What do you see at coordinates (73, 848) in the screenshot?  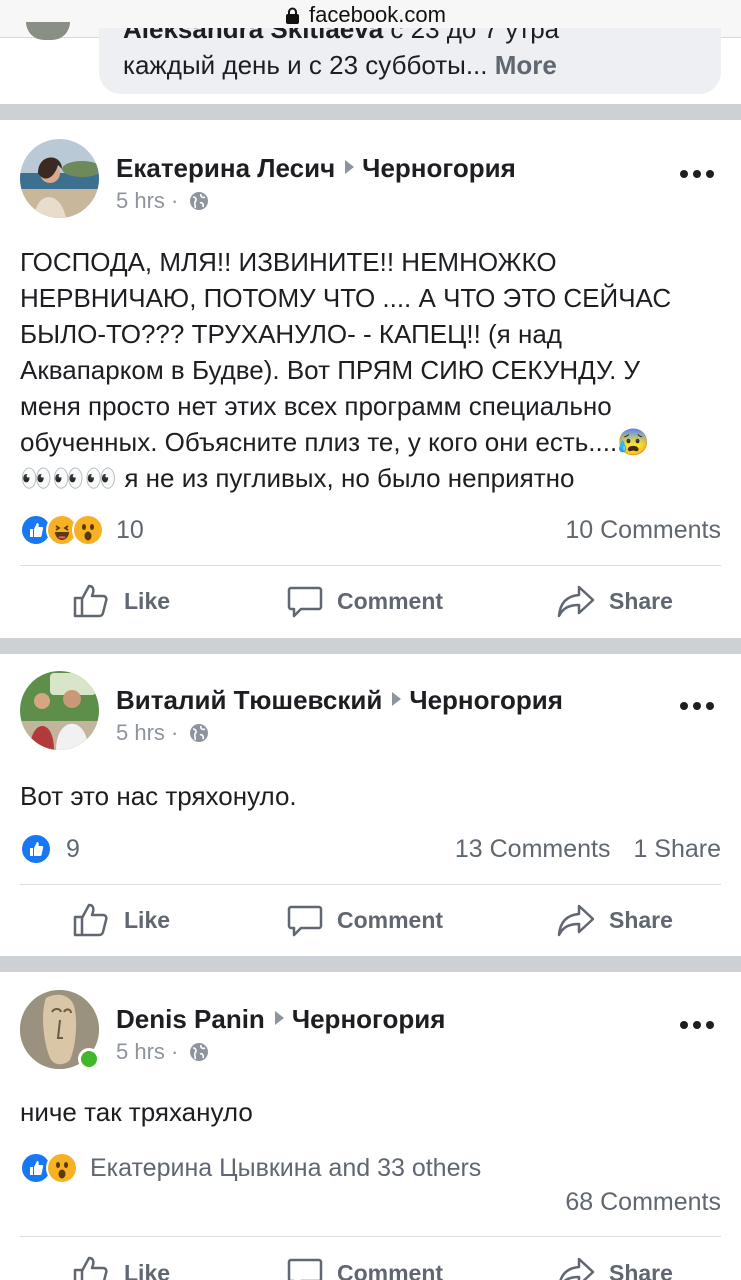 I see `reaction-count: 9` at bounding box center [73, 848].